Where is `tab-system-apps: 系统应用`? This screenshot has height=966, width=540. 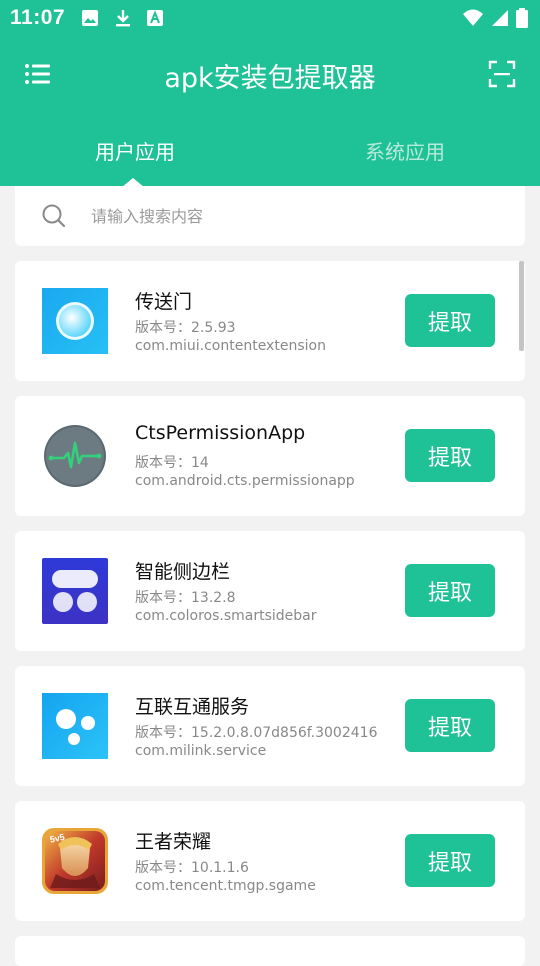
tab-system-apps: 系统应用 is located at coordinates (405, 150).